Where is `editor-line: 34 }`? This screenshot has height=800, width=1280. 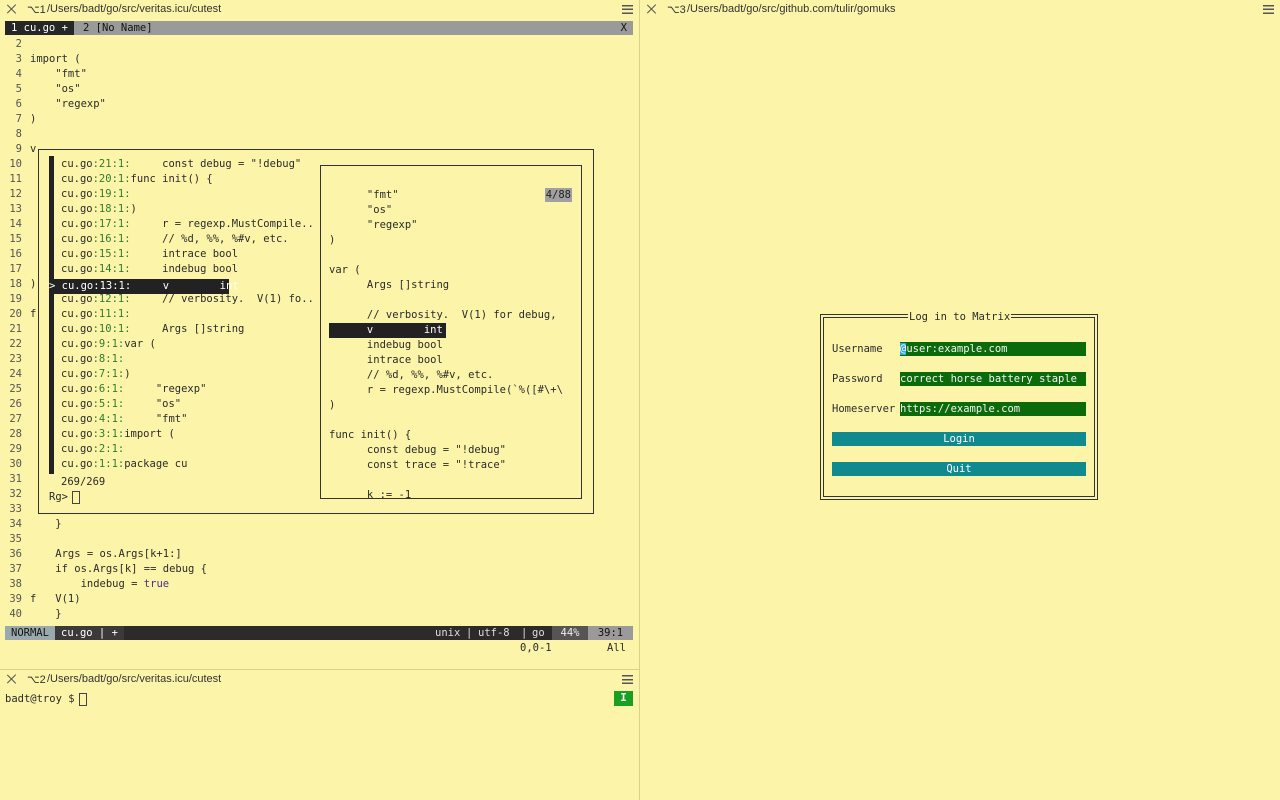
editor-line: 34 } is located at coordinates (315, 524).